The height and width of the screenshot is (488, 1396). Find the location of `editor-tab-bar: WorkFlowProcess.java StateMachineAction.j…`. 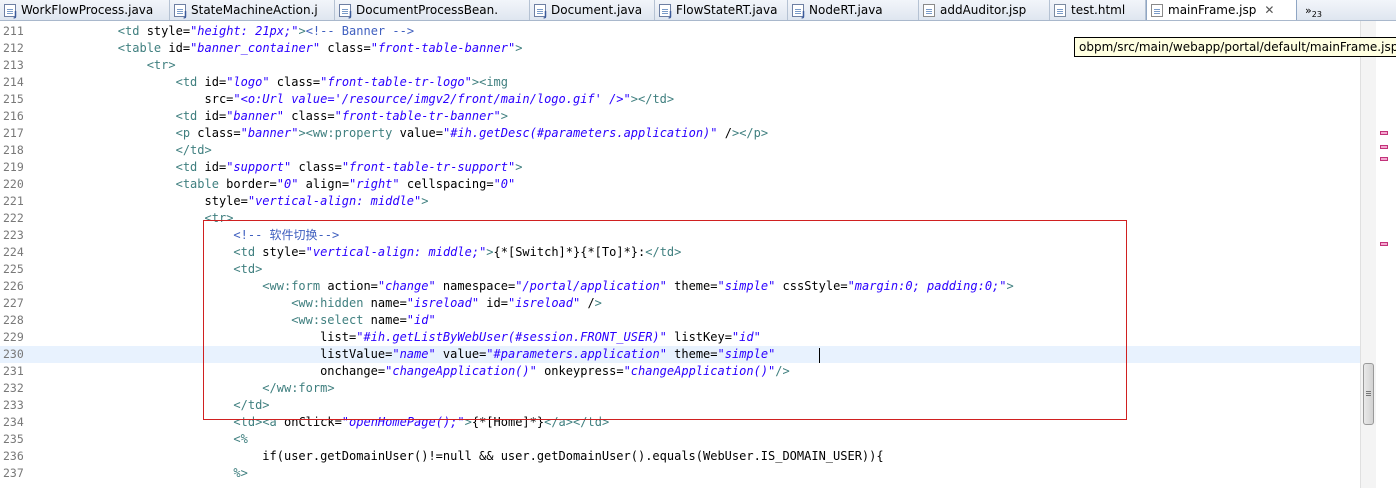

editor-tab-bar: WorkFlowProcess.java StateMachineAction.j… is located at coordinates (698, 10).